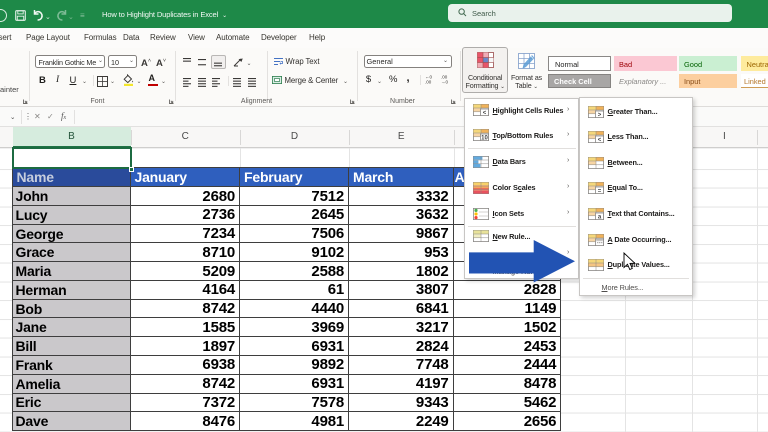  Describe the element at coordinates (484, 139) in the screenshot. I see `svg-text: 10` at that location.